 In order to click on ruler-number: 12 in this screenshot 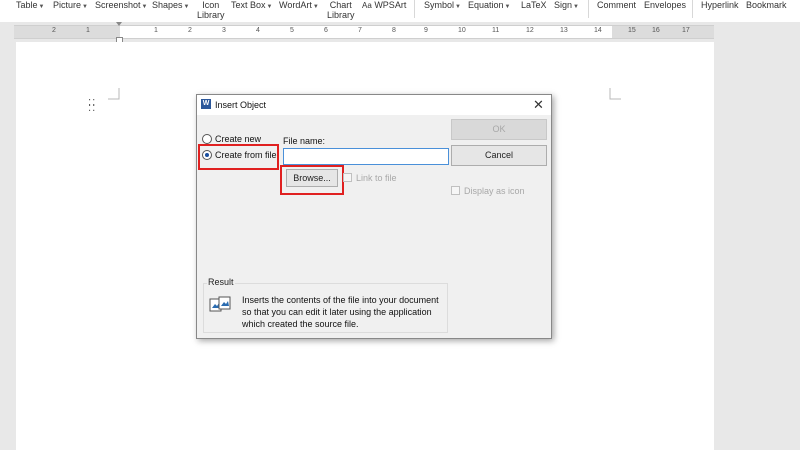, I will do `click(530, 30)`.